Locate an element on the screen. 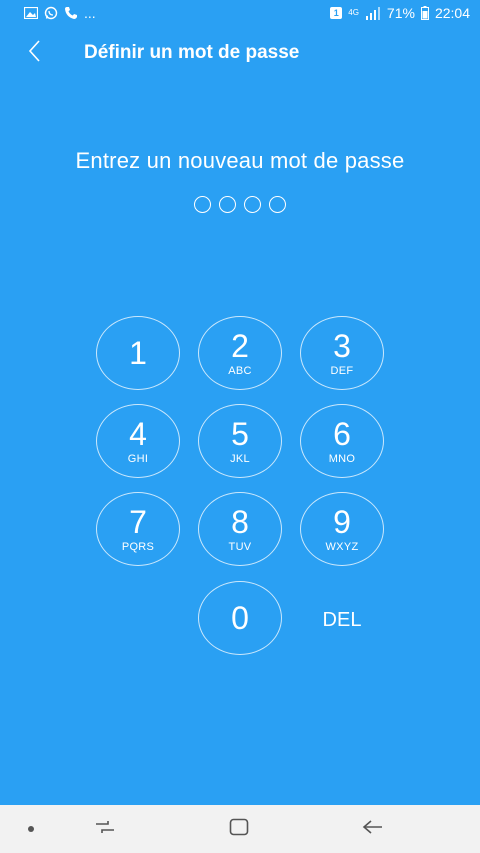 Image resolution: width=480 pixels, height=853 pixels. key-5: 5 JKL is located at coordinates (240, 441).